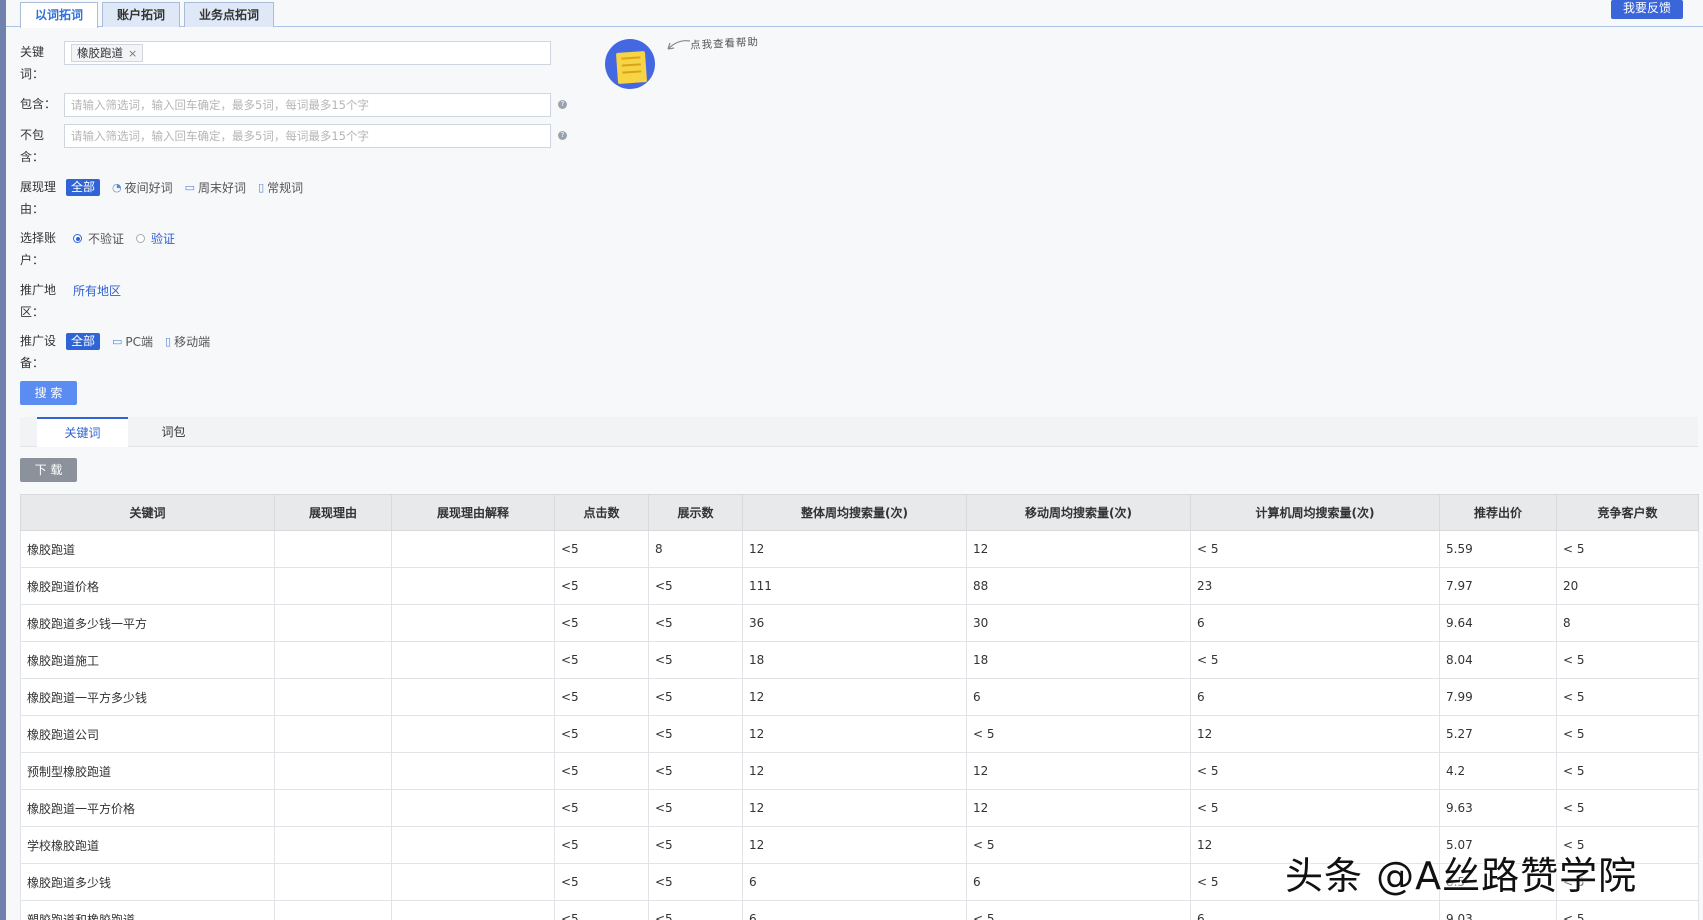  I want to click on exclude-input, so click(310, 136).